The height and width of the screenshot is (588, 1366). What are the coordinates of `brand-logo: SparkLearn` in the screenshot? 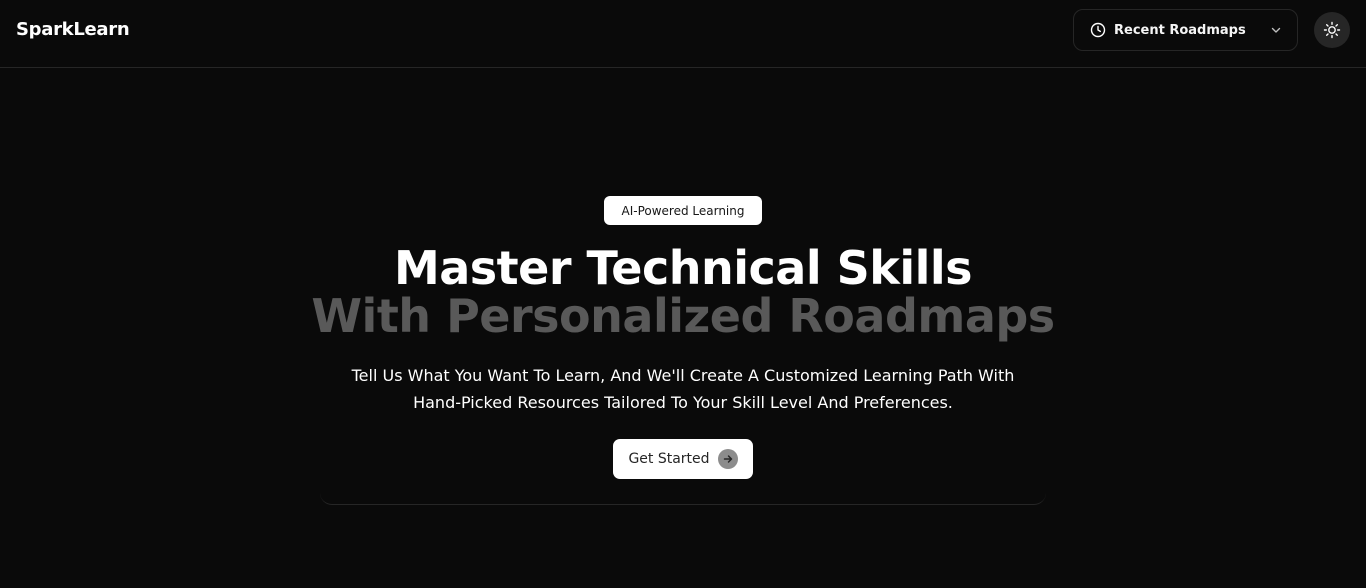 It's located at (73, 29).